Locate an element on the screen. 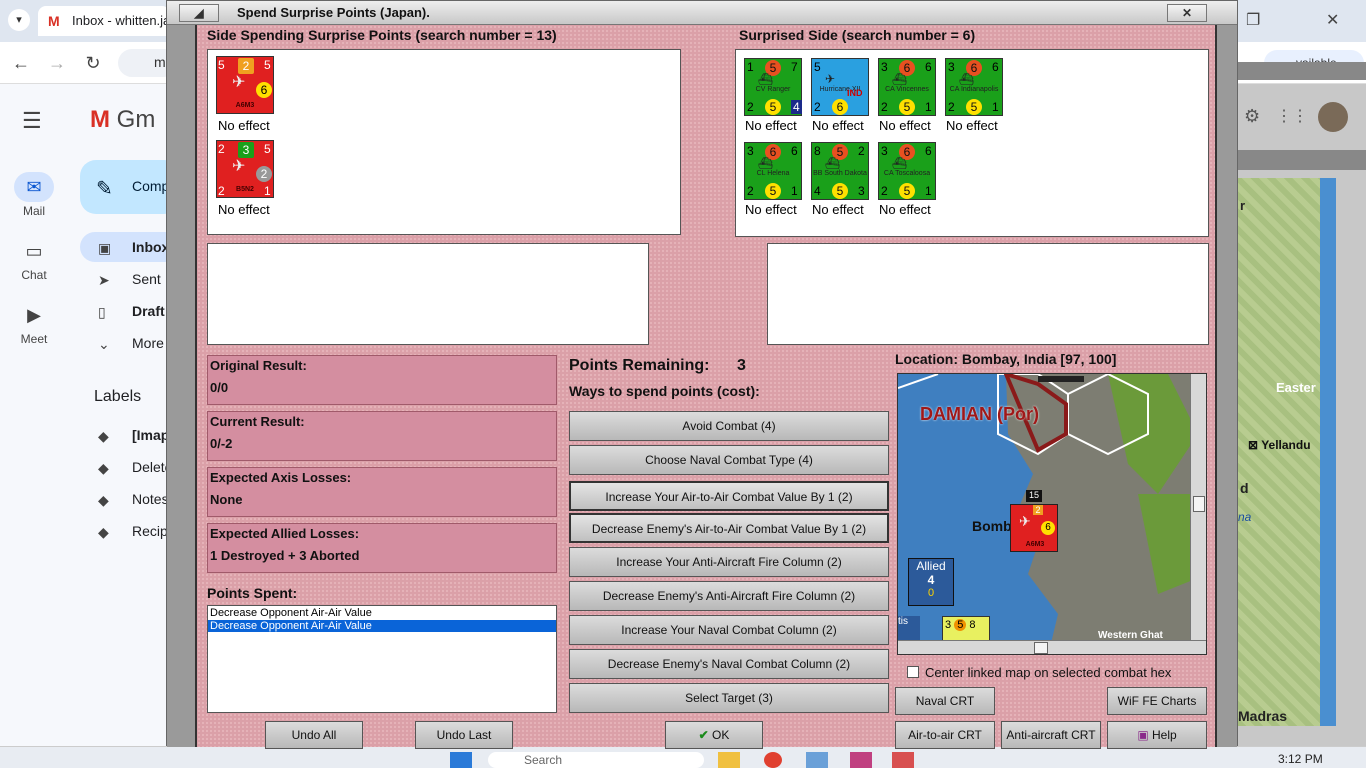  help-button: ▣ Help is located at coordinates (1157, 735).